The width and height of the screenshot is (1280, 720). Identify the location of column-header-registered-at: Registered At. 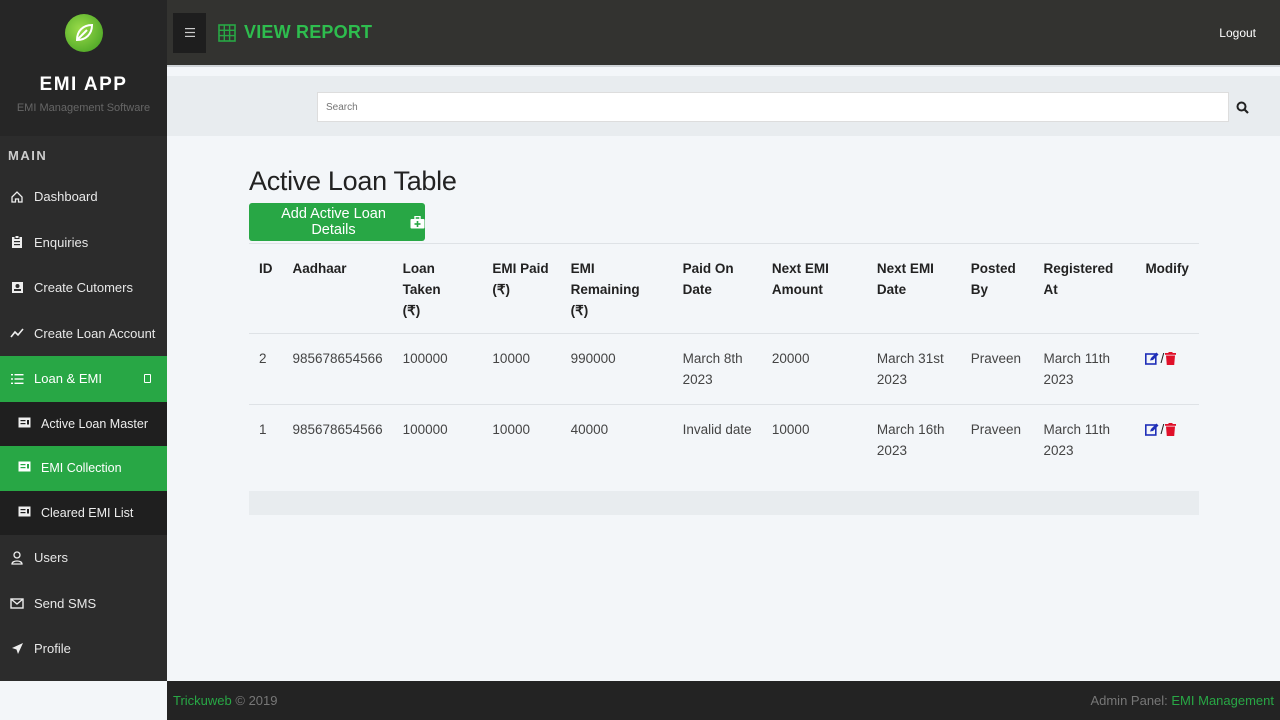
(1084, 288).